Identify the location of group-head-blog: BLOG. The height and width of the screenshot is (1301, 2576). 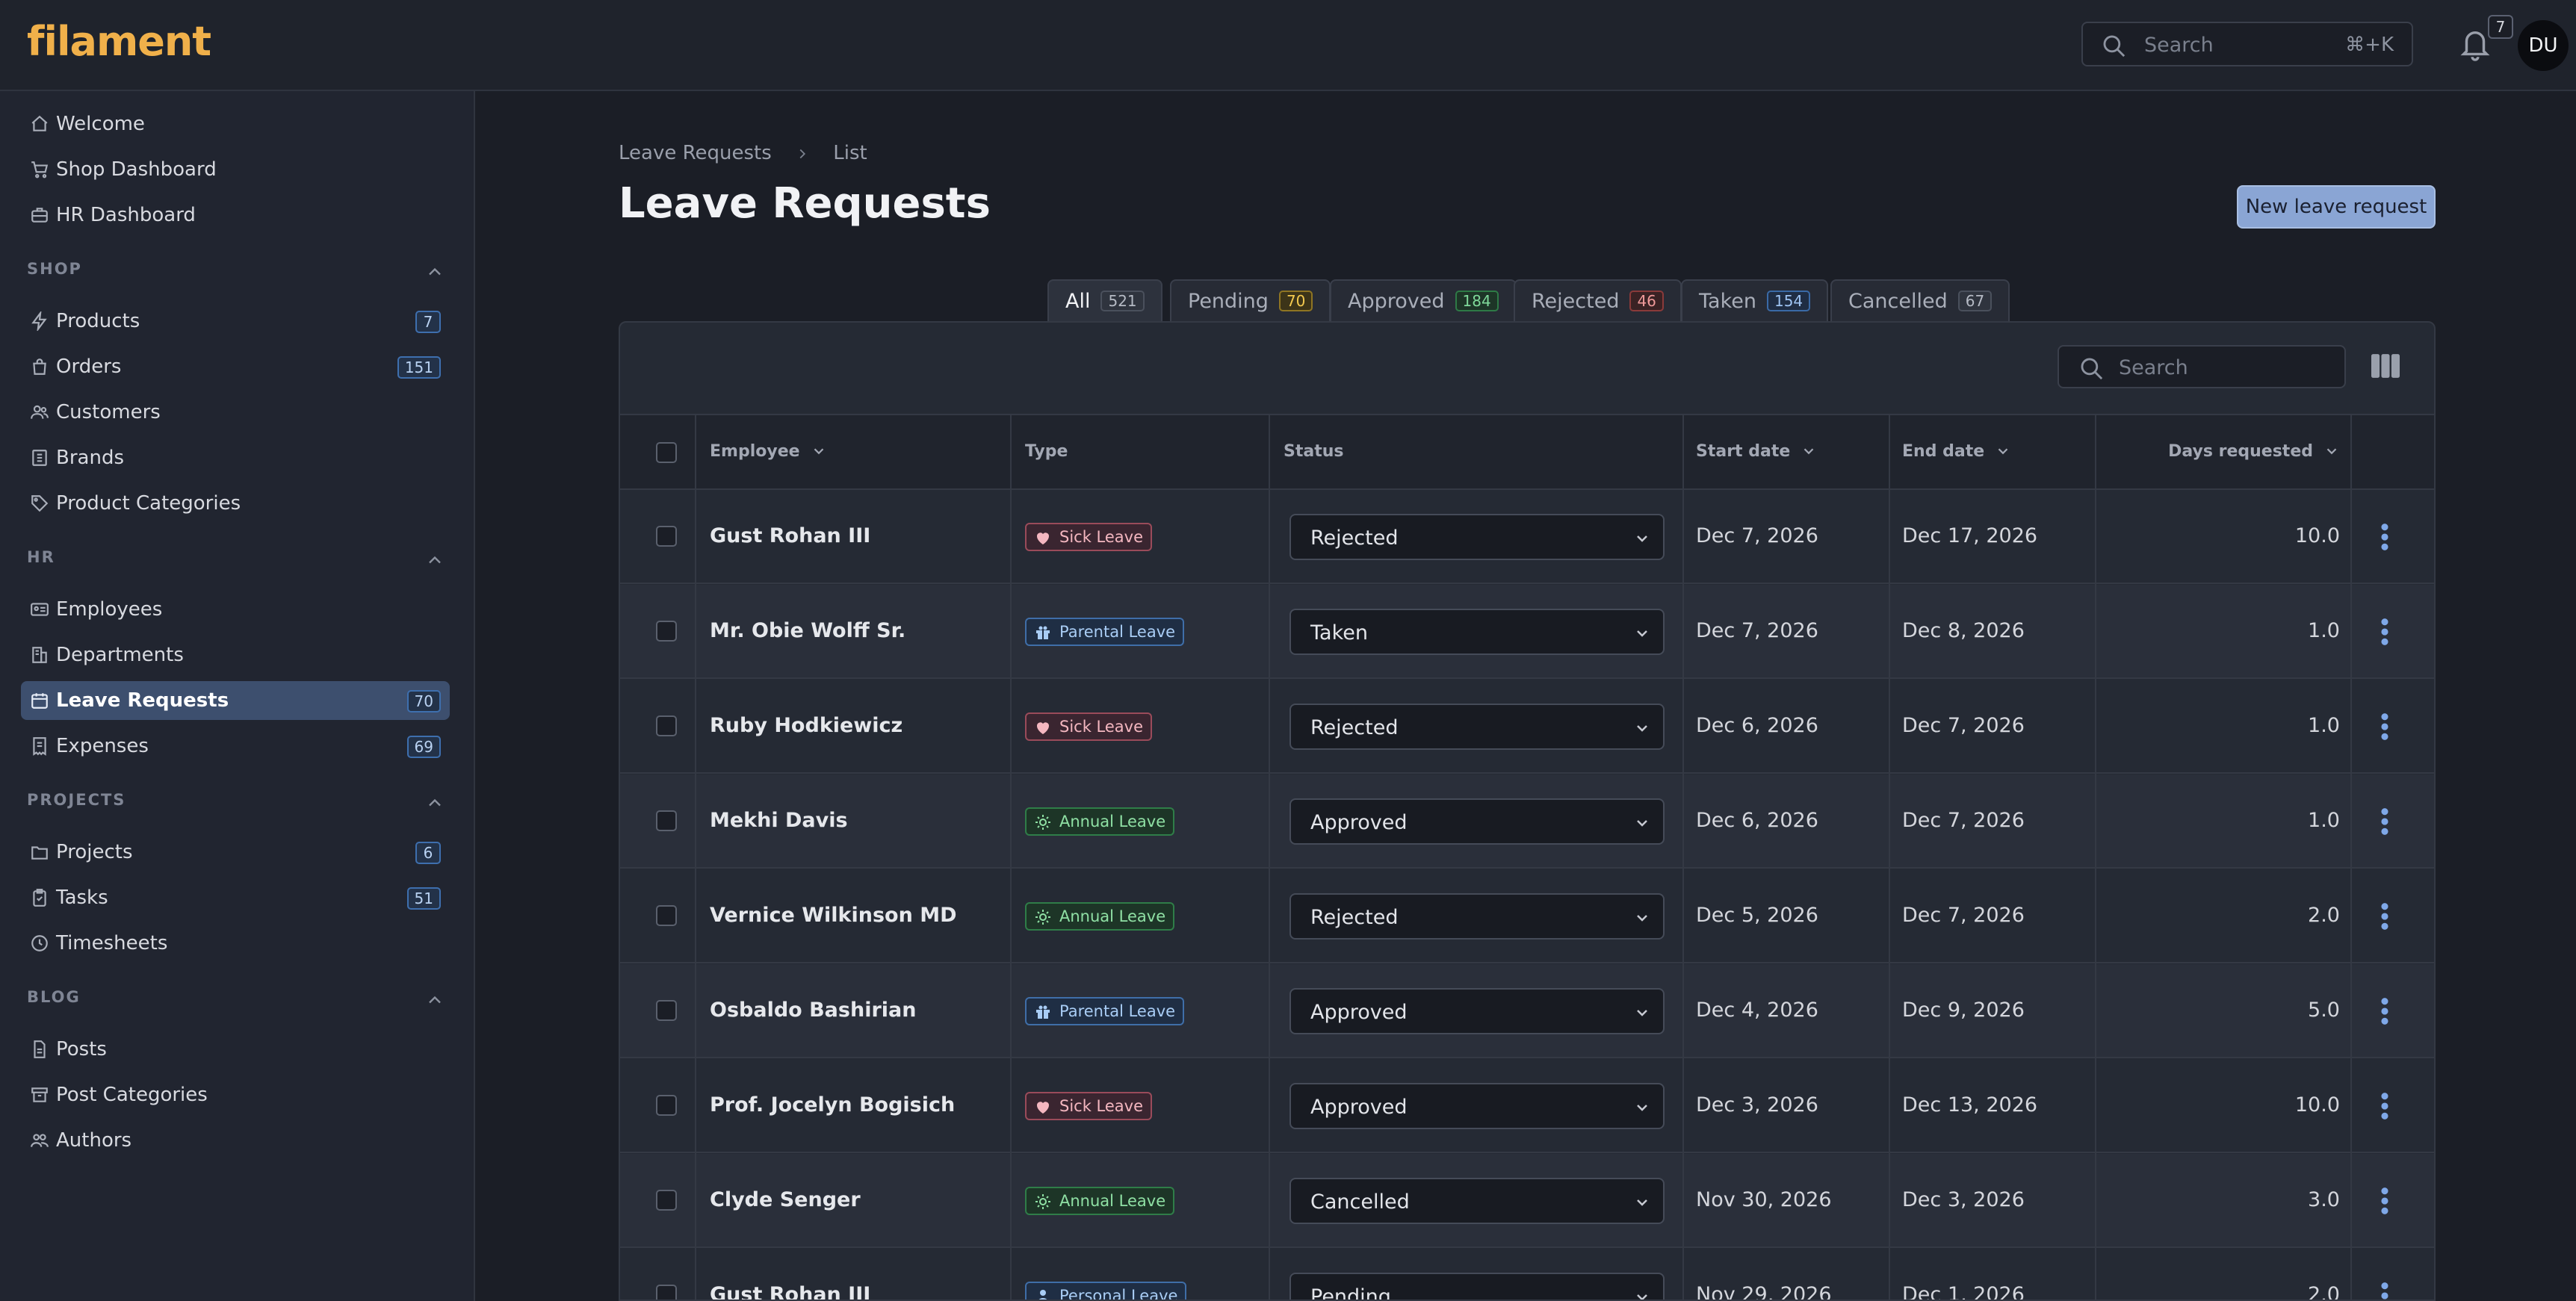
(236, 1001).